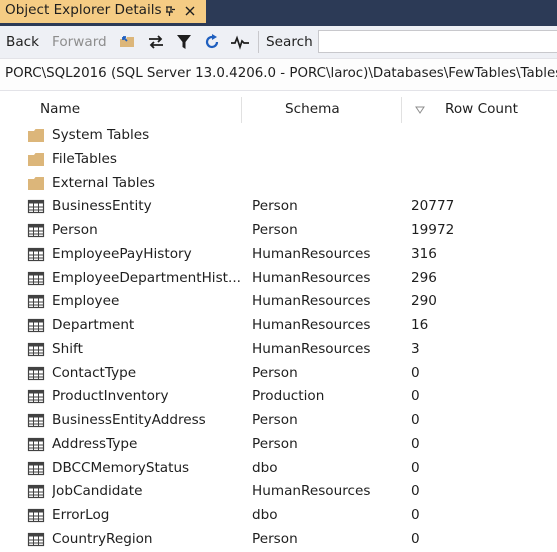  I want to click on item-row-count: 316, so click(424, 253).